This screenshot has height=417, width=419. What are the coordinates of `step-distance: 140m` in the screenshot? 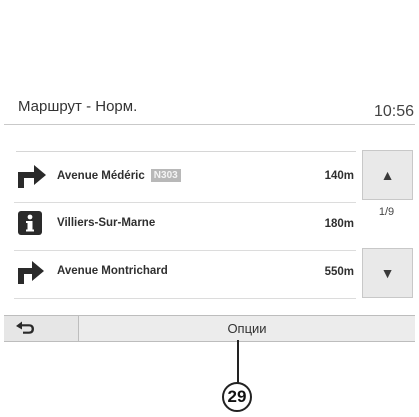 It's located at (339, 176).